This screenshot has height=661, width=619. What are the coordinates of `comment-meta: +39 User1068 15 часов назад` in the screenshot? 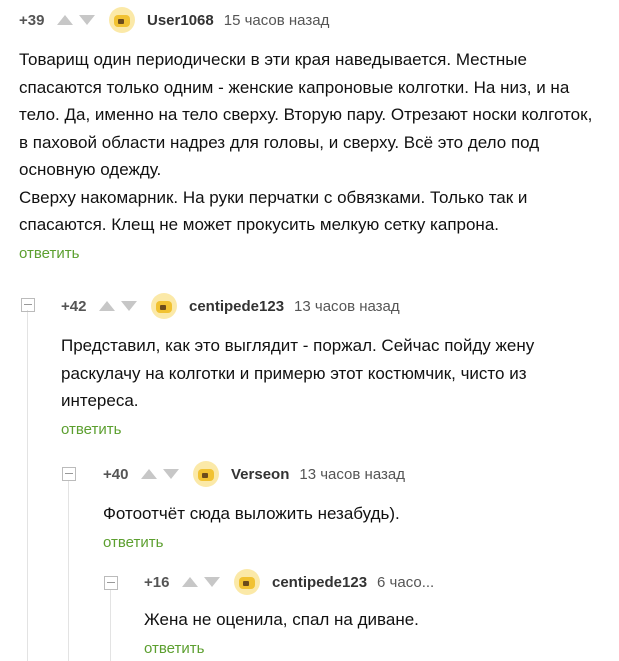 It's located at (311, 20).